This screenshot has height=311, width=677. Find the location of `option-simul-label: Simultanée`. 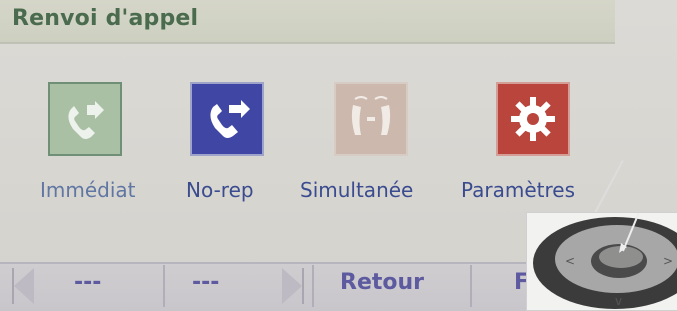

option-simul-label: Simultanée is located at coordinates (356, 190).